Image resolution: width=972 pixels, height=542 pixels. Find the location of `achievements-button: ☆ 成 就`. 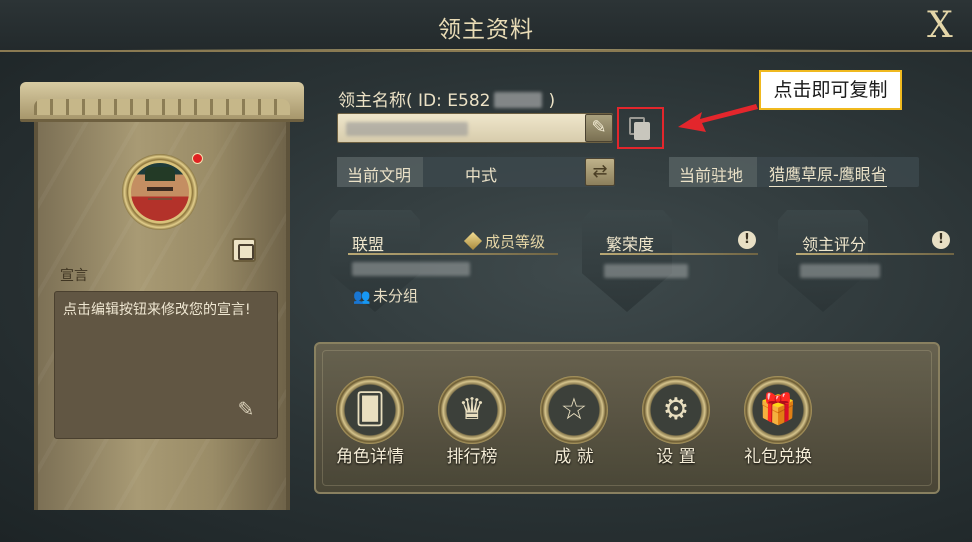

achievements-button: ☆ 成 就 is located at coordinates (574, 422).